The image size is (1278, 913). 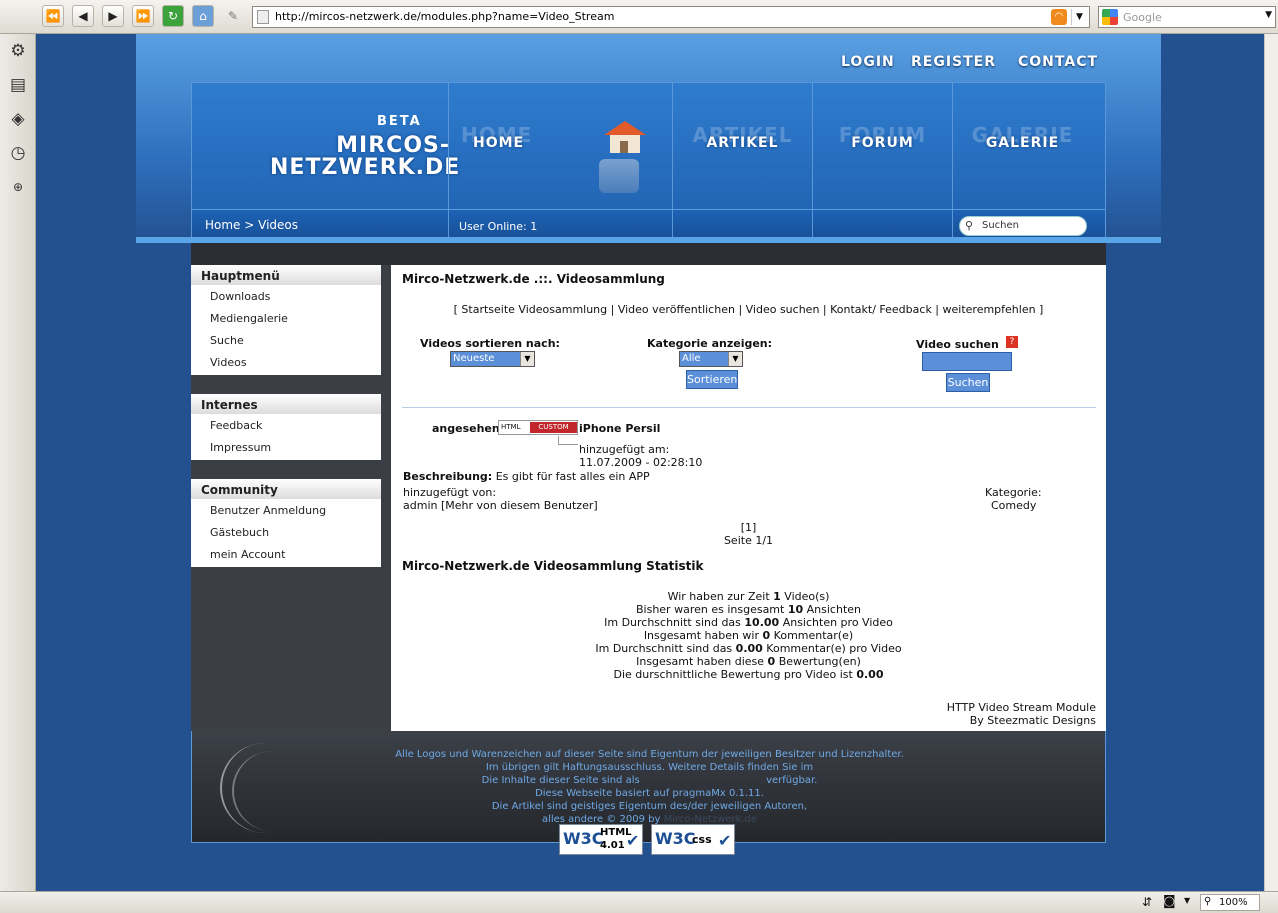 I want to click on menu-title: Community, so click(x=286, y=489).